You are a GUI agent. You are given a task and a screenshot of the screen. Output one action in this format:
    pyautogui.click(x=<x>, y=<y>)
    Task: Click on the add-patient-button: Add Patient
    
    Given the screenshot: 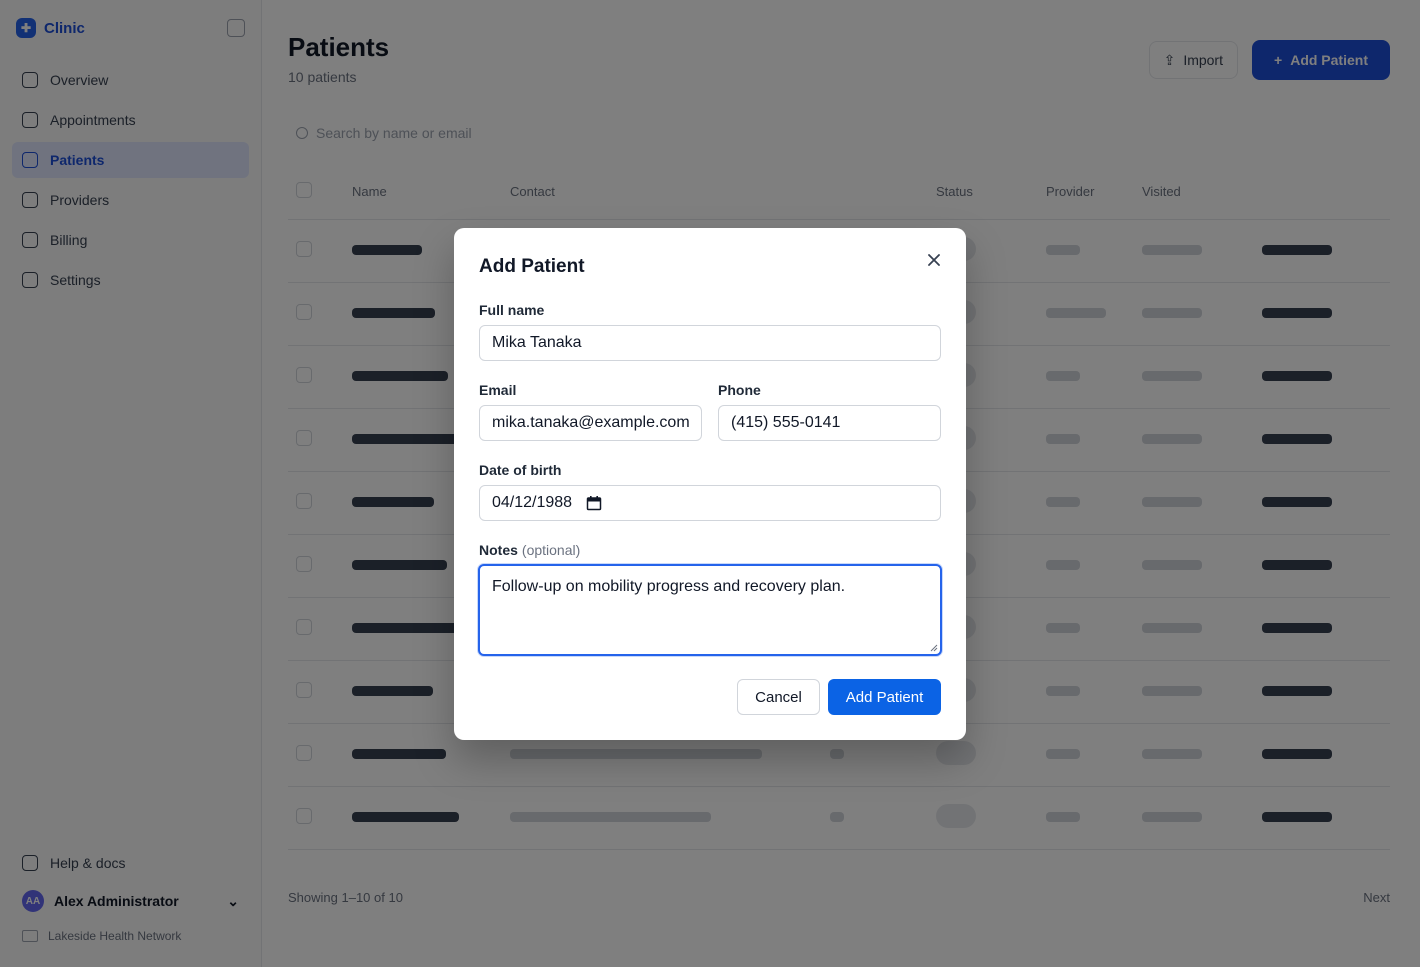 What is the action you would take?
    pyautogui.click(x=884, y=697)
    